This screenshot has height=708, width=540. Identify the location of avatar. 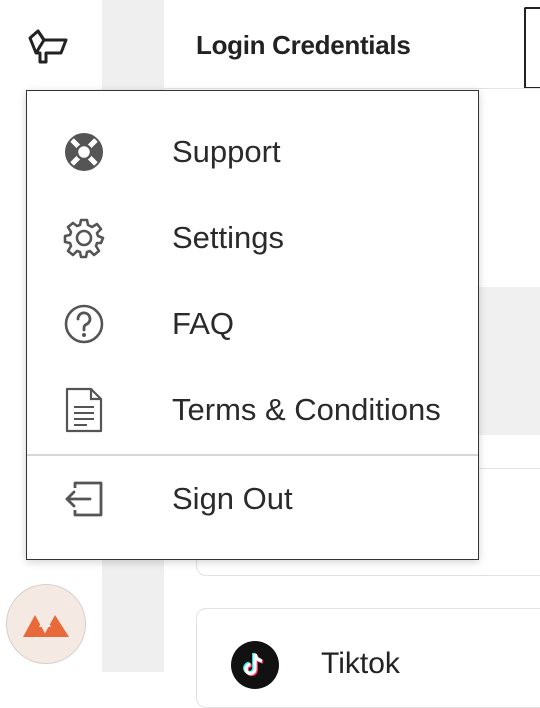
(46, 624).